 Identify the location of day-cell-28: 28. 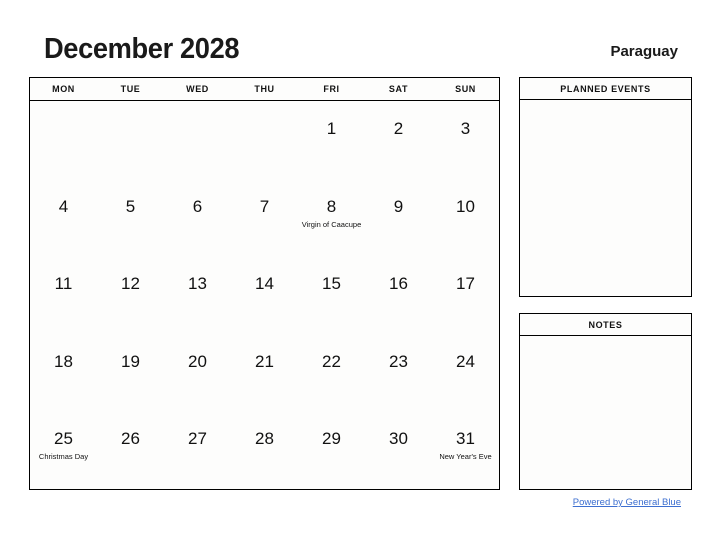
(264, 450).